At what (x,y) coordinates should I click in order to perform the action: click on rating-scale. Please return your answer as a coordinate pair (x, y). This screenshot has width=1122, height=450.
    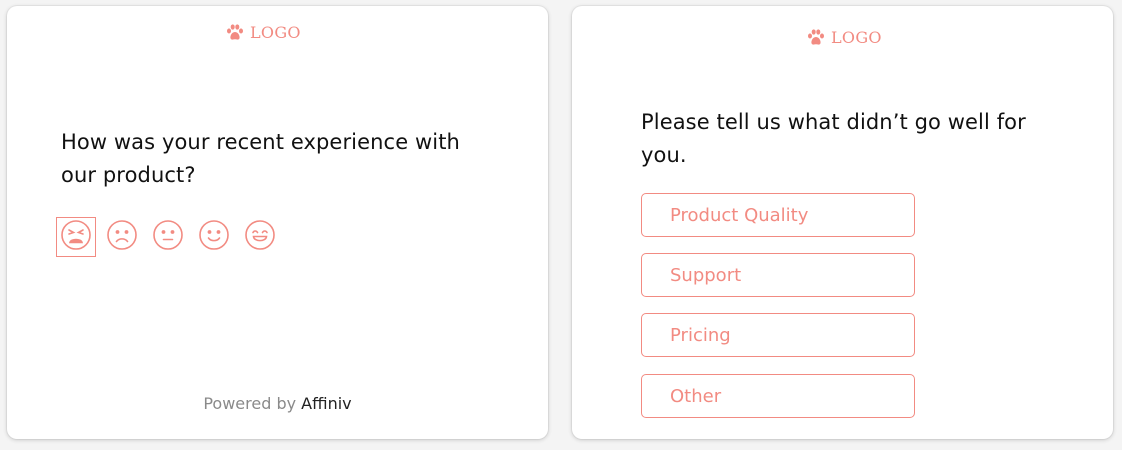
    Looking at the image, I should click on (171, 237).